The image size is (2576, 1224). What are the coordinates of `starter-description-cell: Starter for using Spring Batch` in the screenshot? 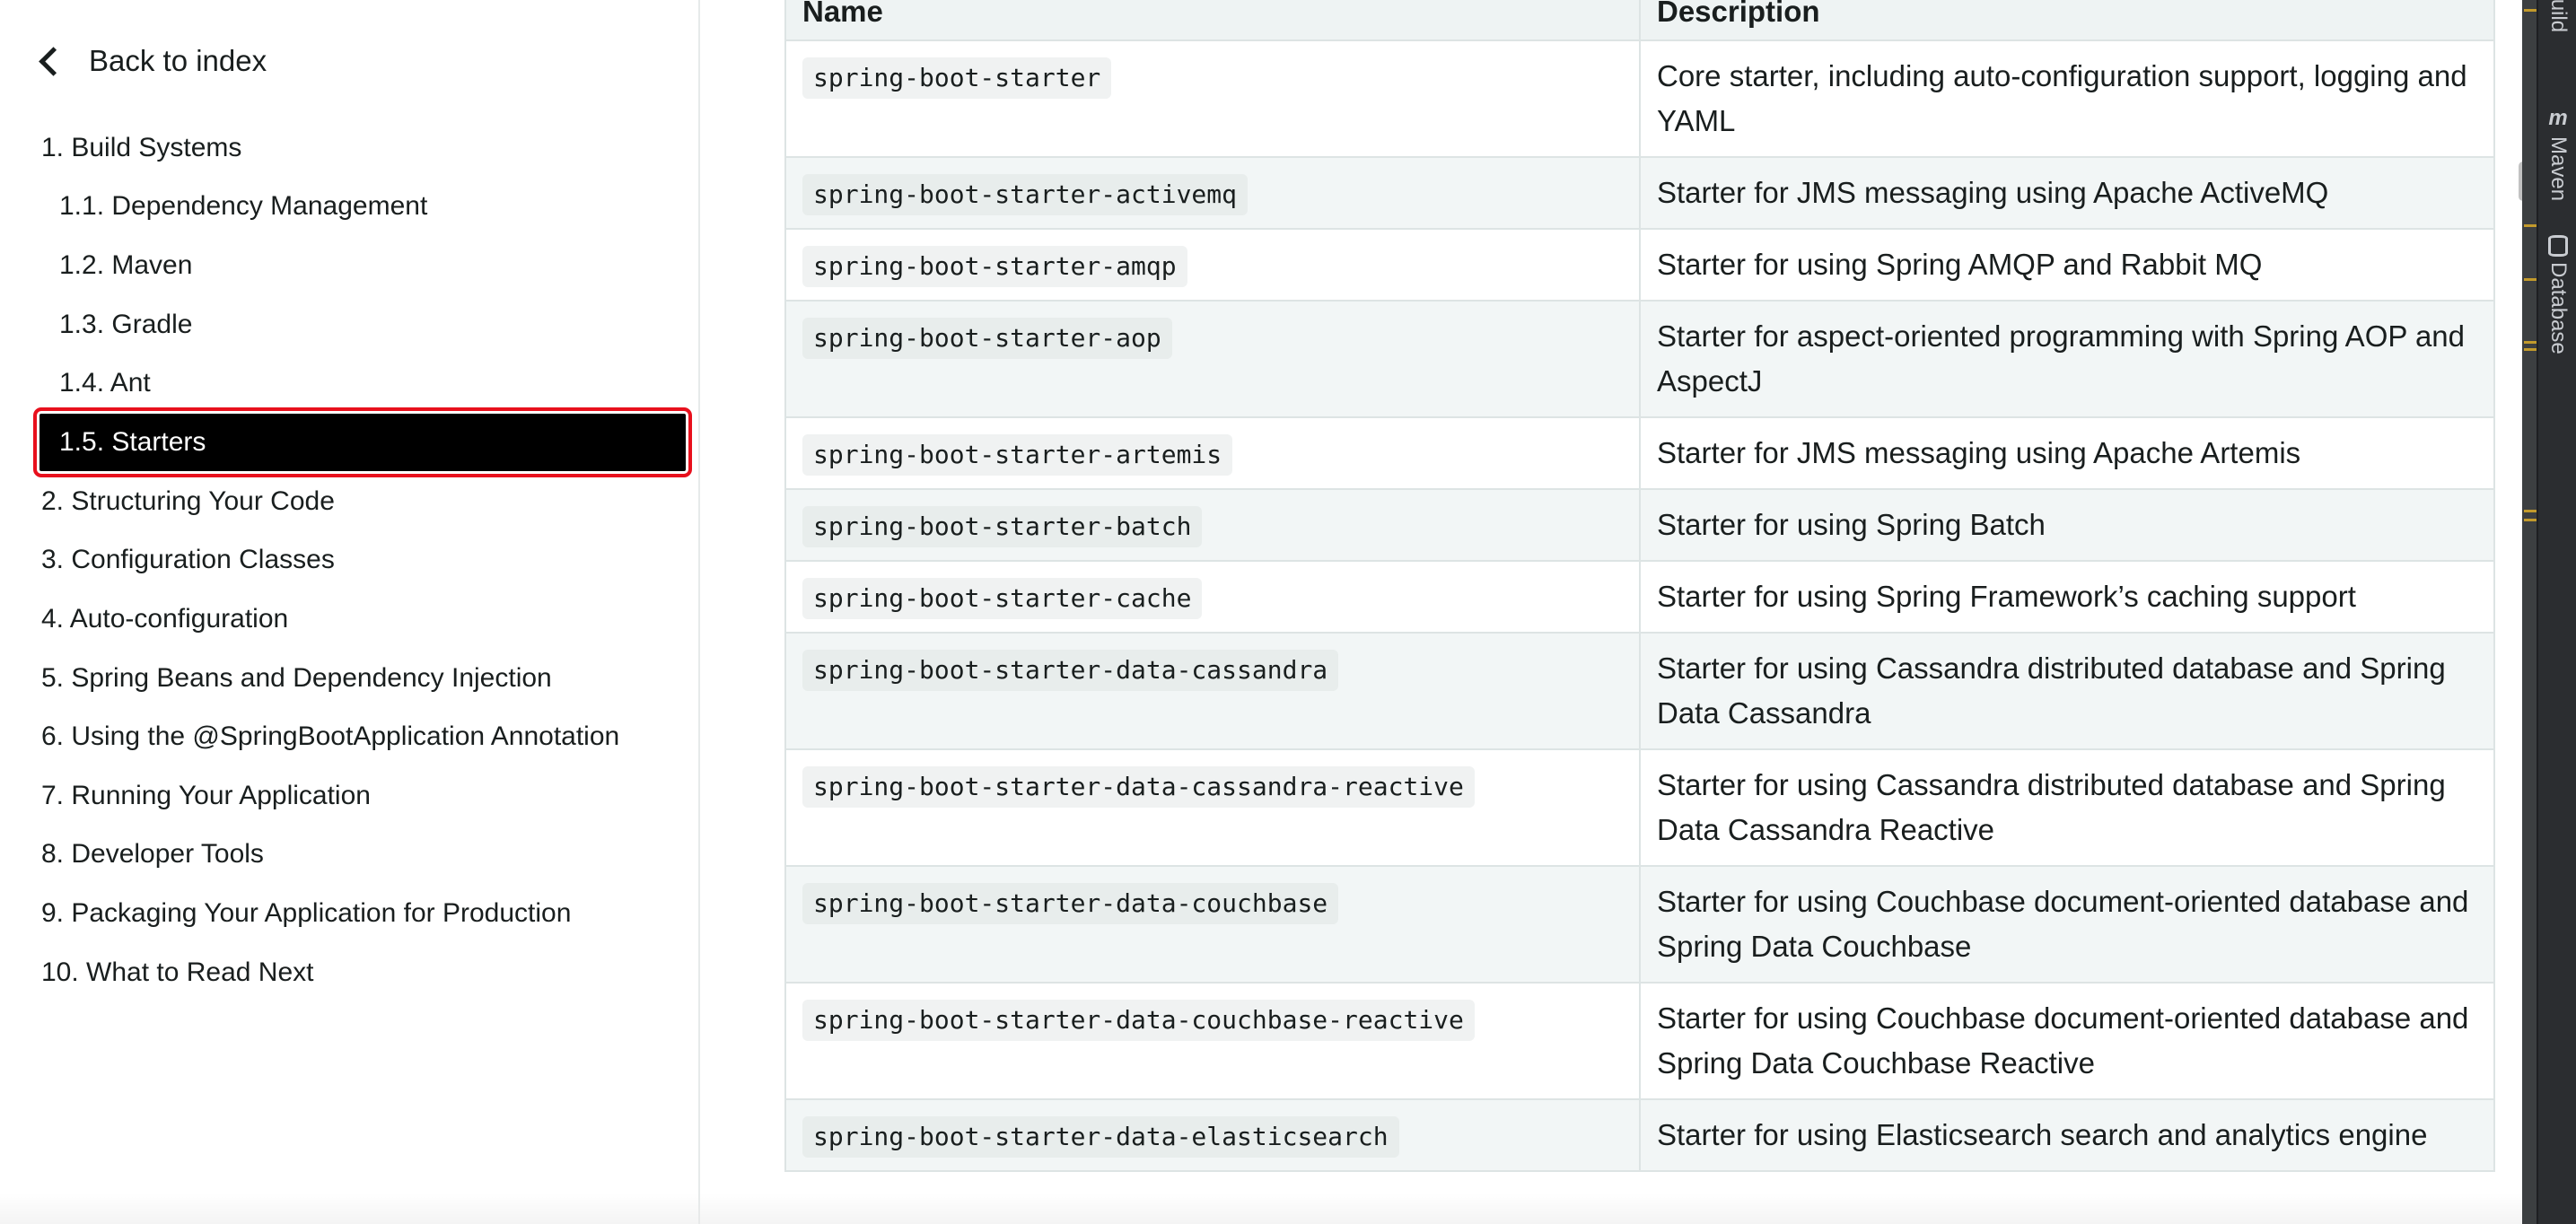 It's located at (2067, 525).